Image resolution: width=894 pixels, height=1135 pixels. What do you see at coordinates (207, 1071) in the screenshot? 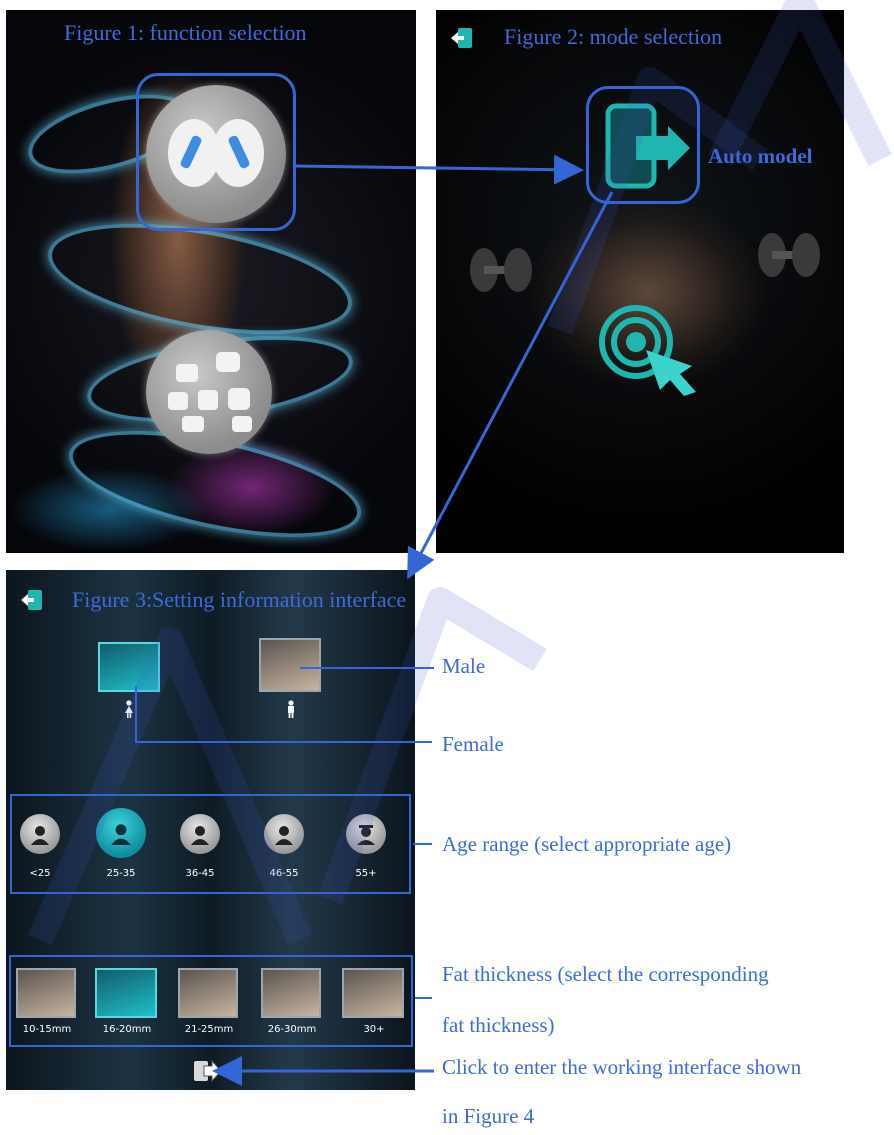
I see `enter-working-interface-button` at bounding box center [207, 1071].